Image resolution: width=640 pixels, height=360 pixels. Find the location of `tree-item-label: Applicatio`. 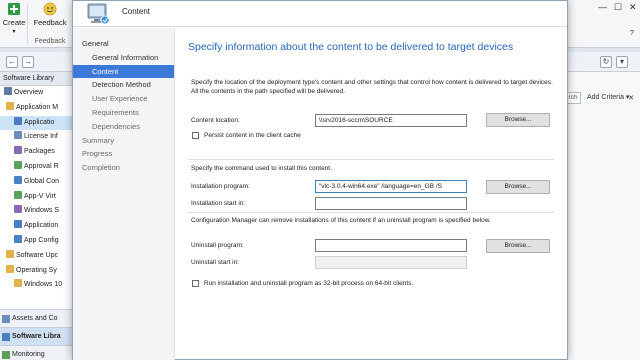

tree-item-label: Applicatio is located at coordinates (39, 122).